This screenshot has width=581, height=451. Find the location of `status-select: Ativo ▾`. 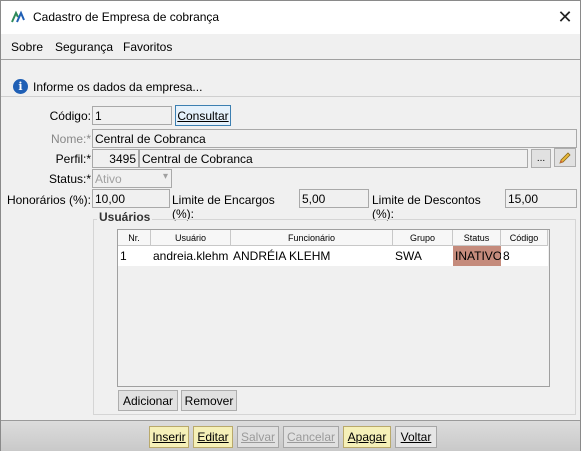

status-select: Ativo ▾ is located at coordinates (132, 178).